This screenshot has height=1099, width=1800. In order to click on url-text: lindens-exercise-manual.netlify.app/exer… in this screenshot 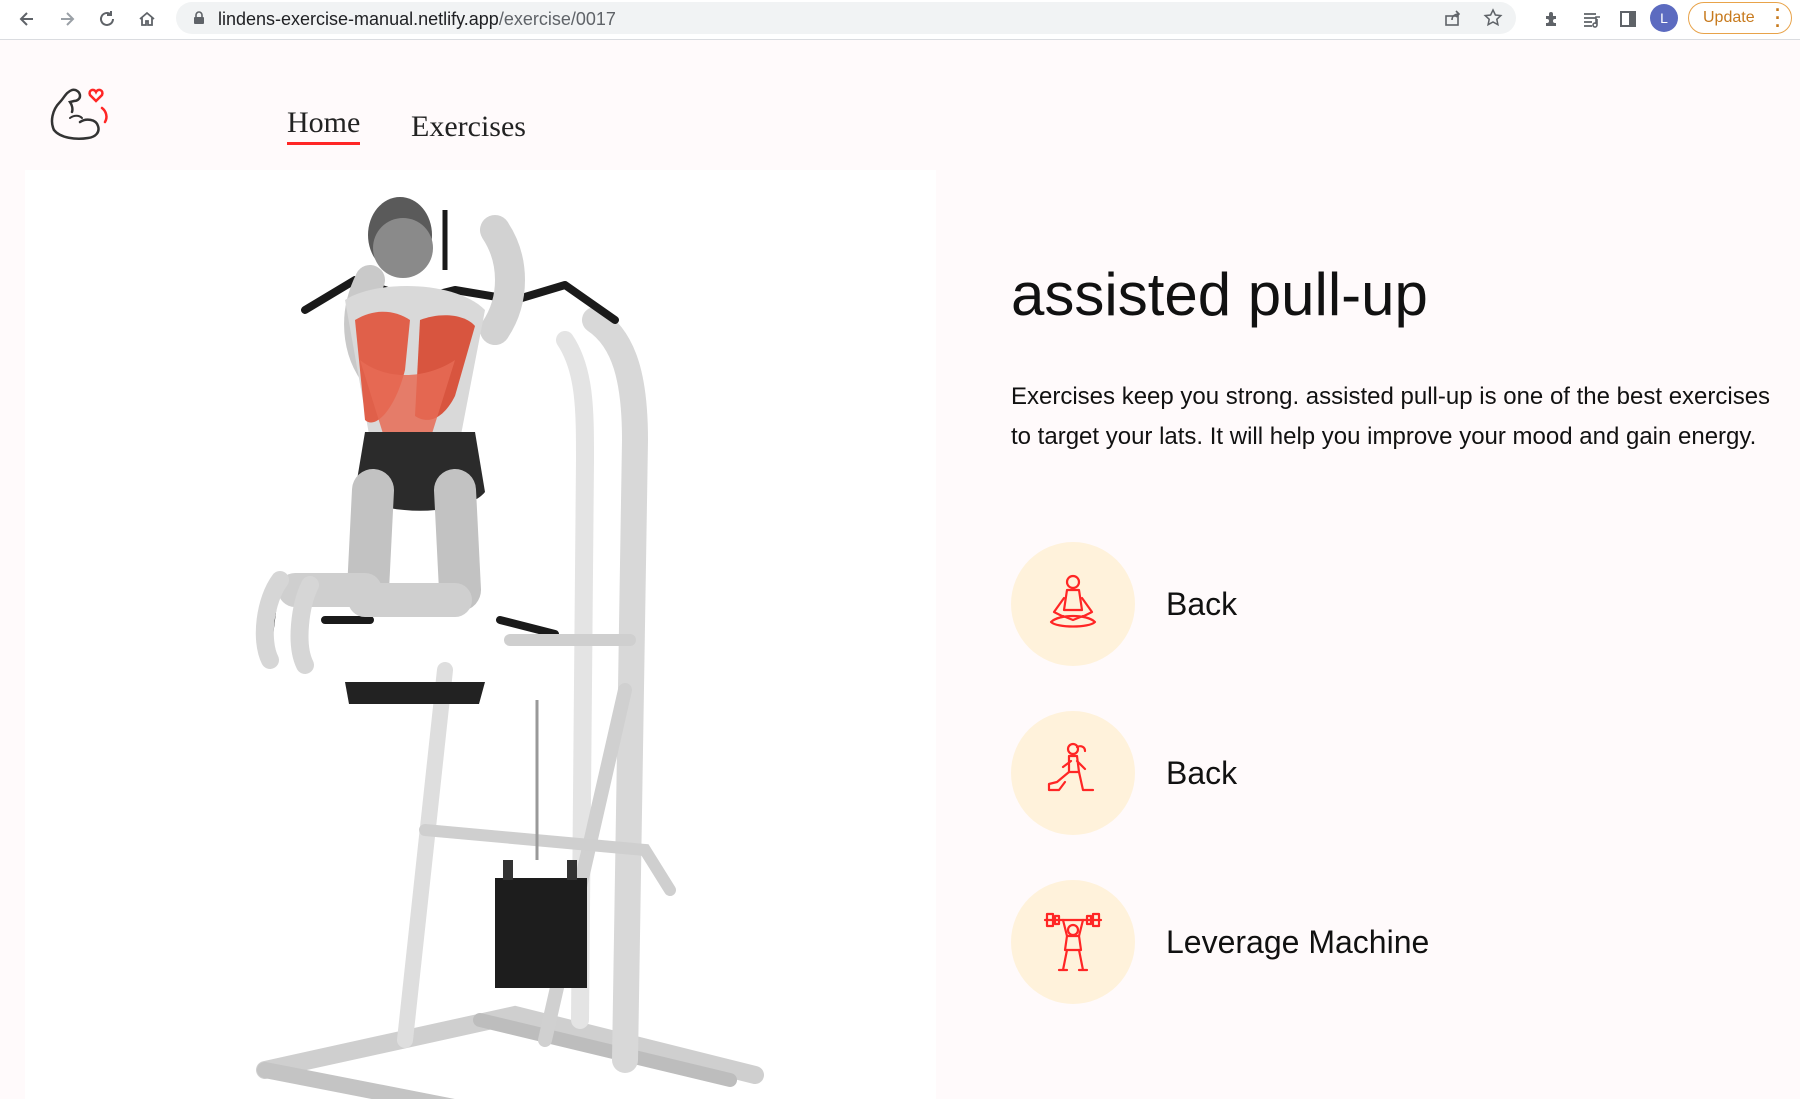, I will do `click(417, 19)`.